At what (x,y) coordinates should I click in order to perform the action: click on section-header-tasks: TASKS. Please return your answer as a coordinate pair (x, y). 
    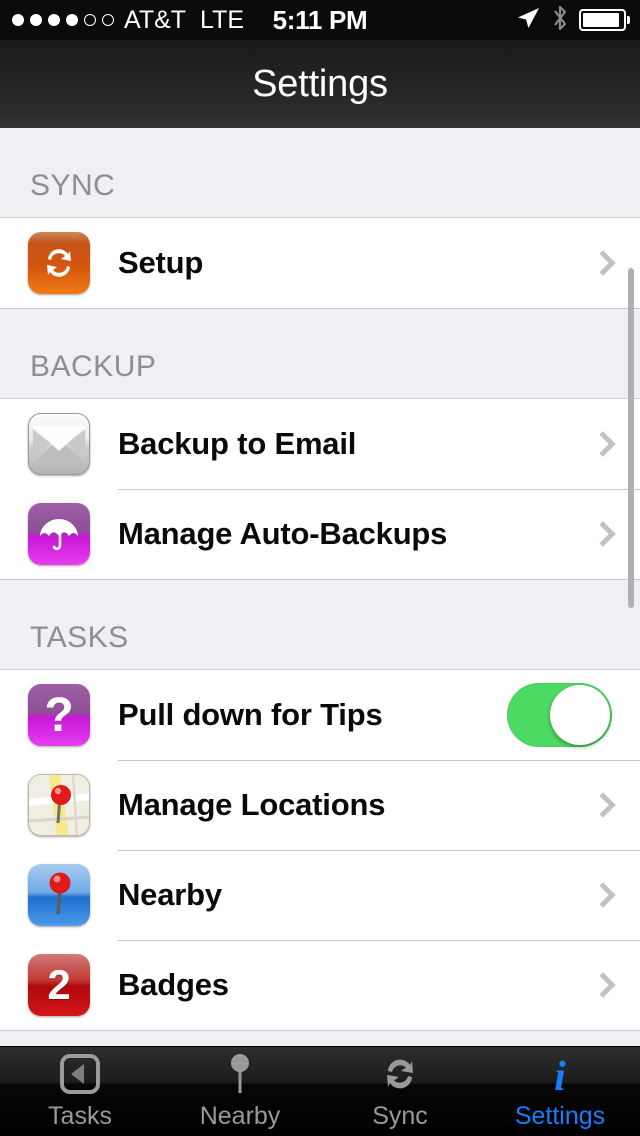
    Looking at the image, I should click on (320, 625).